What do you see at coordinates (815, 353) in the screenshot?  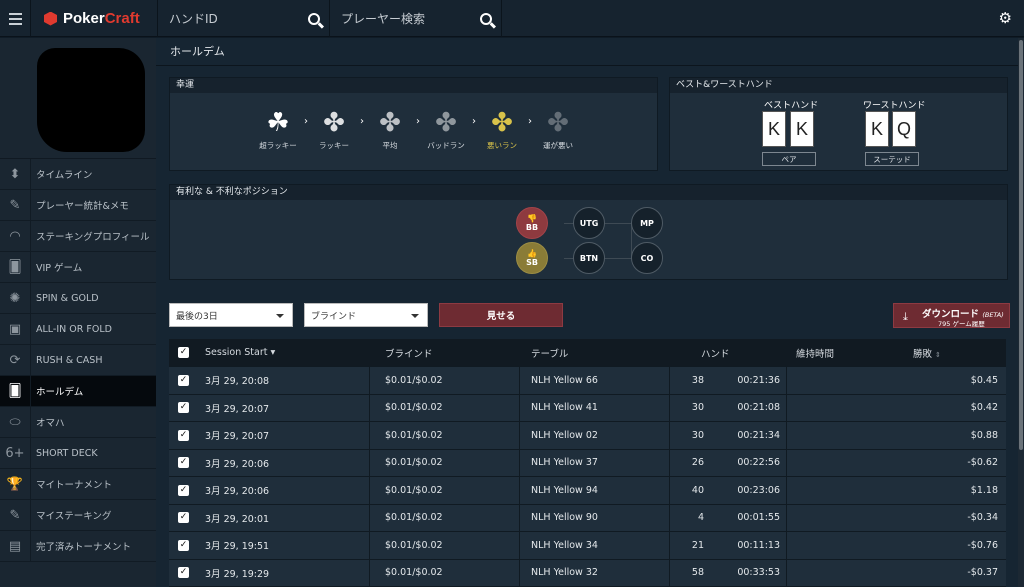 I see `header-duration: 維持時間` at bounding box center [815, 353].